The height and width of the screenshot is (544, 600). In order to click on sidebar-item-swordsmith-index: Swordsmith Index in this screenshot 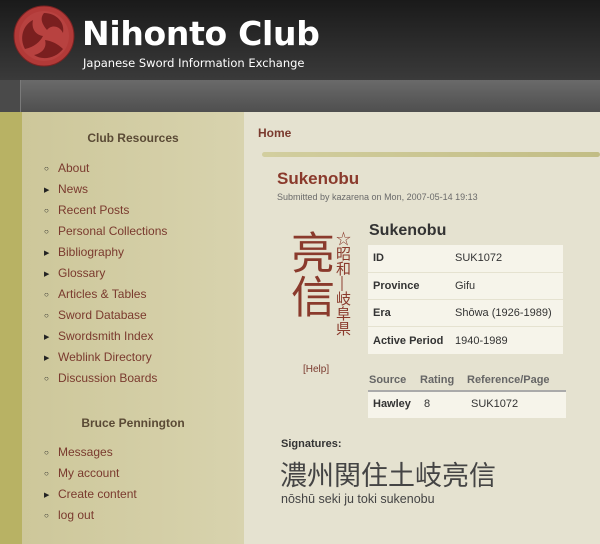, I will do `click(105, 336)`.